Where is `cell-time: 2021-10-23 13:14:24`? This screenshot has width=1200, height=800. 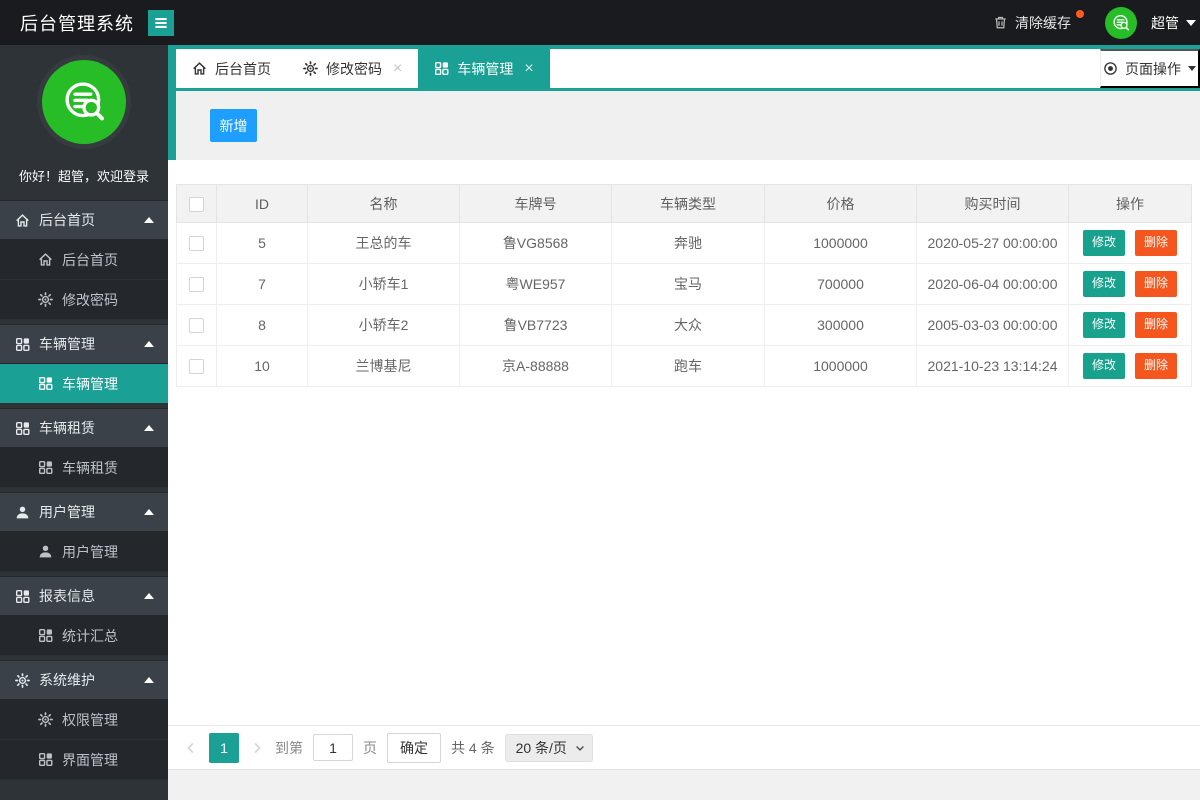
cell-time: 2021-10-23 13:14:24 is located at coordinates (992, 366).